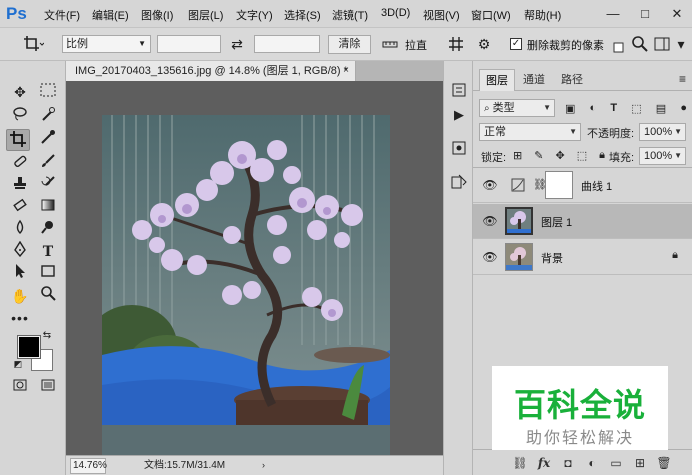  Describe the element at coordinates (675, 255) in the screenshot. I see `lock-icon: 🔒︎` at that location.